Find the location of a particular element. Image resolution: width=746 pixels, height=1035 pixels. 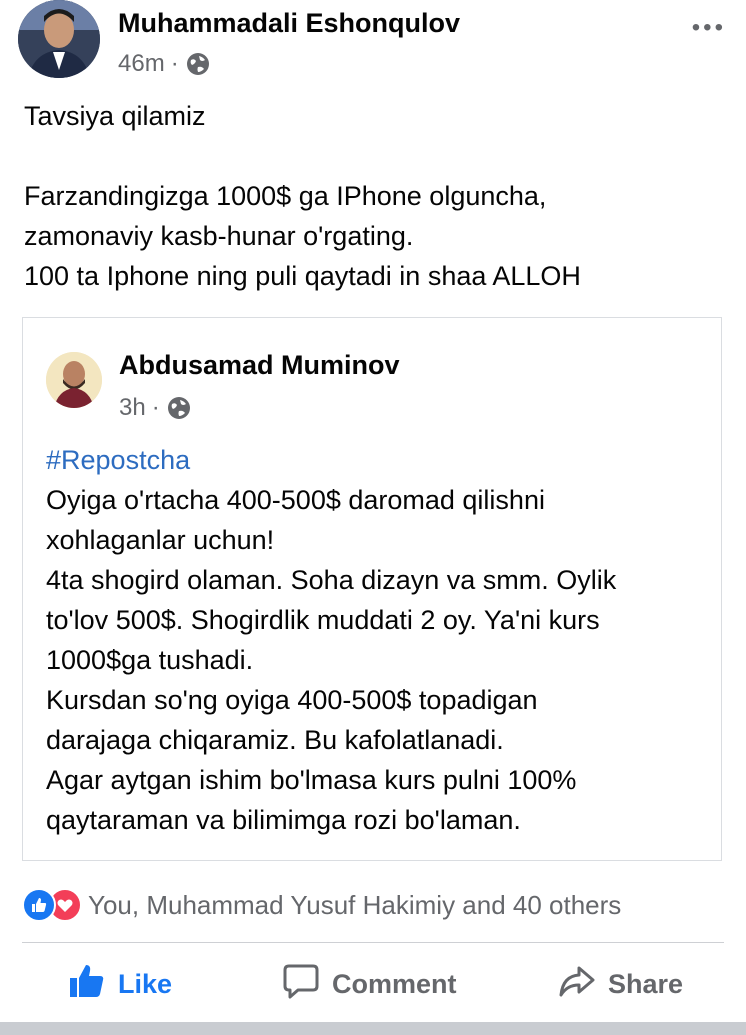

shared-author-avatar is located at coordinates (74, 380).